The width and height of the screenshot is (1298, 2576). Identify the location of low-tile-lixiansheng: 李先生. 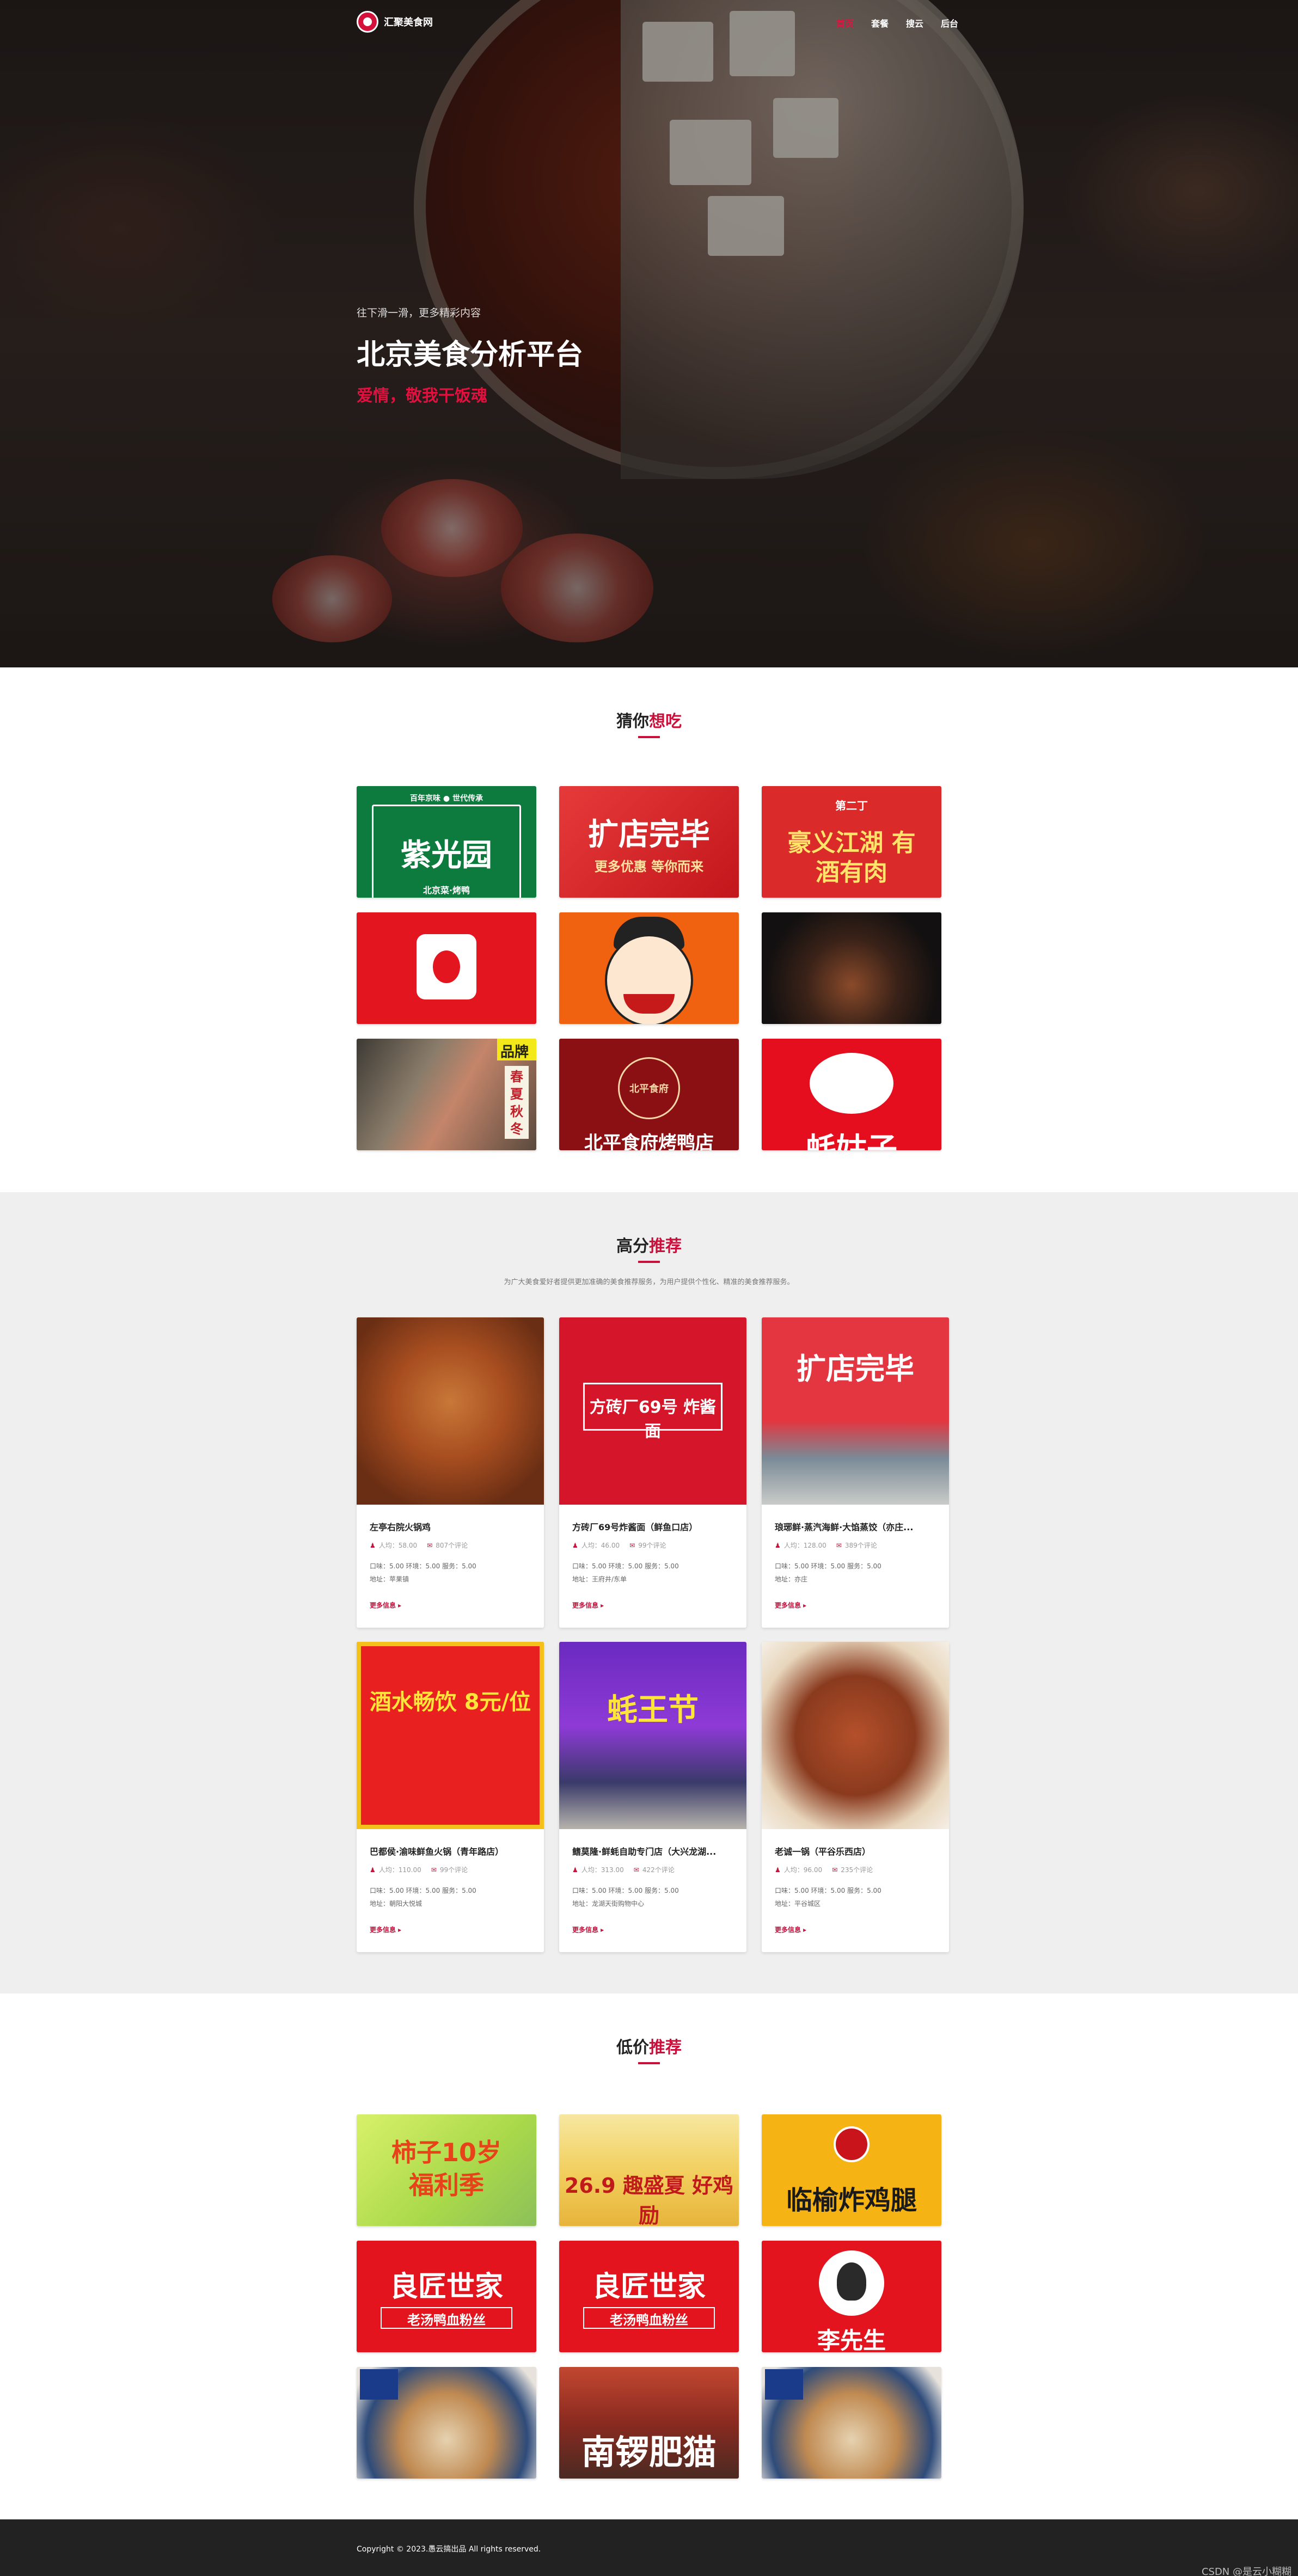
(851, 2296).